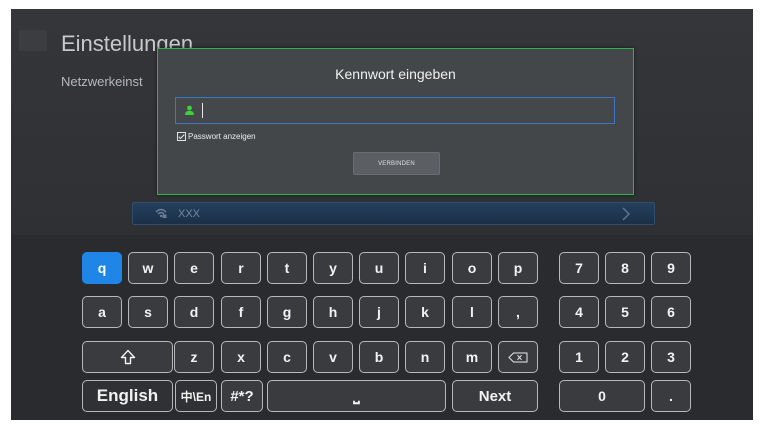 This screenshot has height=430, width=763. I want to click on numpad-key-0: 0, so click(602, 396).